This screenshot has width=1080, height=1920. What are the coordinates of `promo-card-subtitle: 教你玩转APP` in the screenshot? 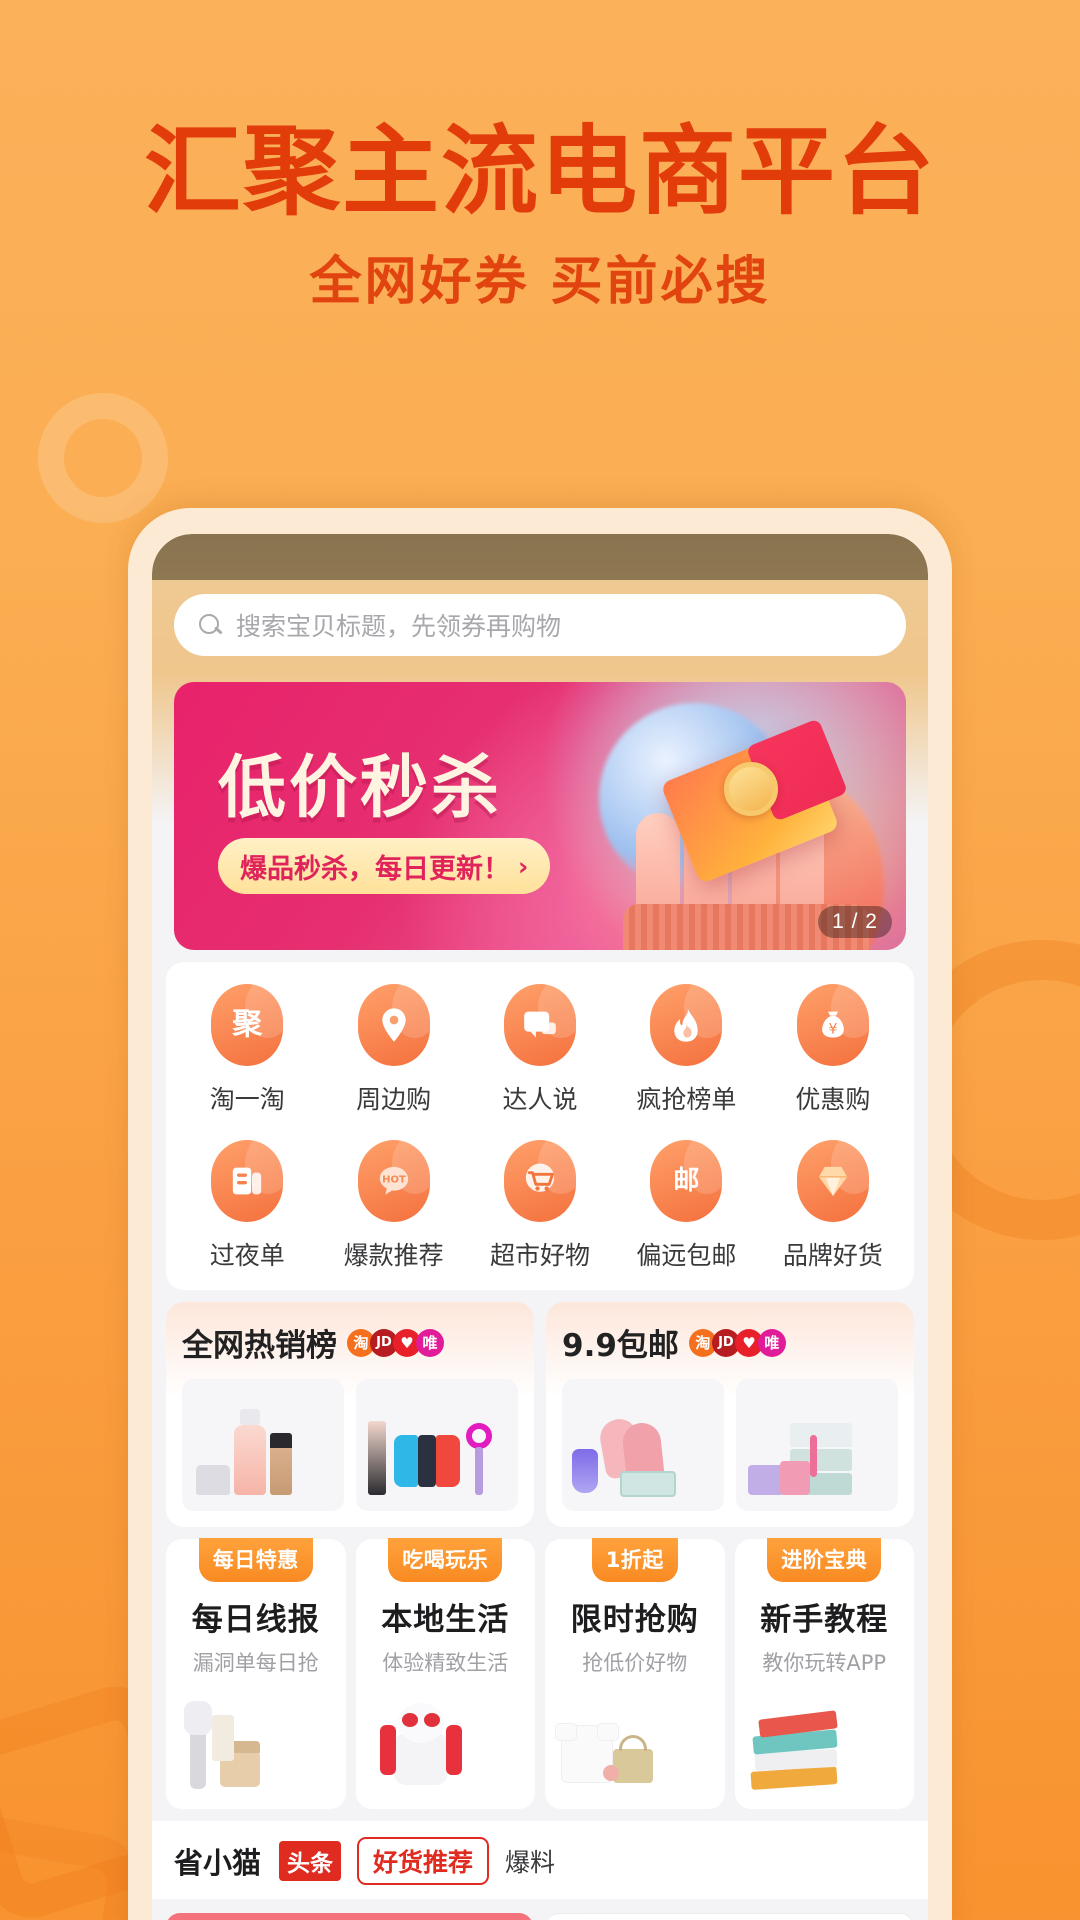 It's located at (824, 1663).